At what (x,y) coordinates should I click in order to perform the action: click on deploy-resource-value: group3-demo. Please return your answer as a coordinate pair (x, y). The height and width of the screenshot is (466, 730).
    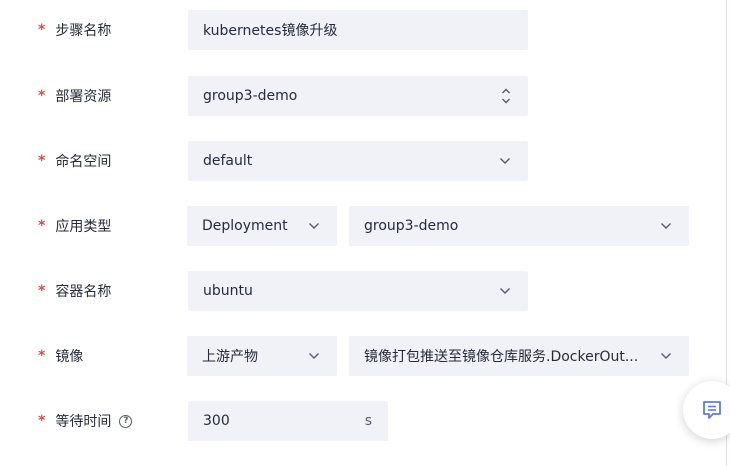
    Looking at the image, I should click on (250, 96).